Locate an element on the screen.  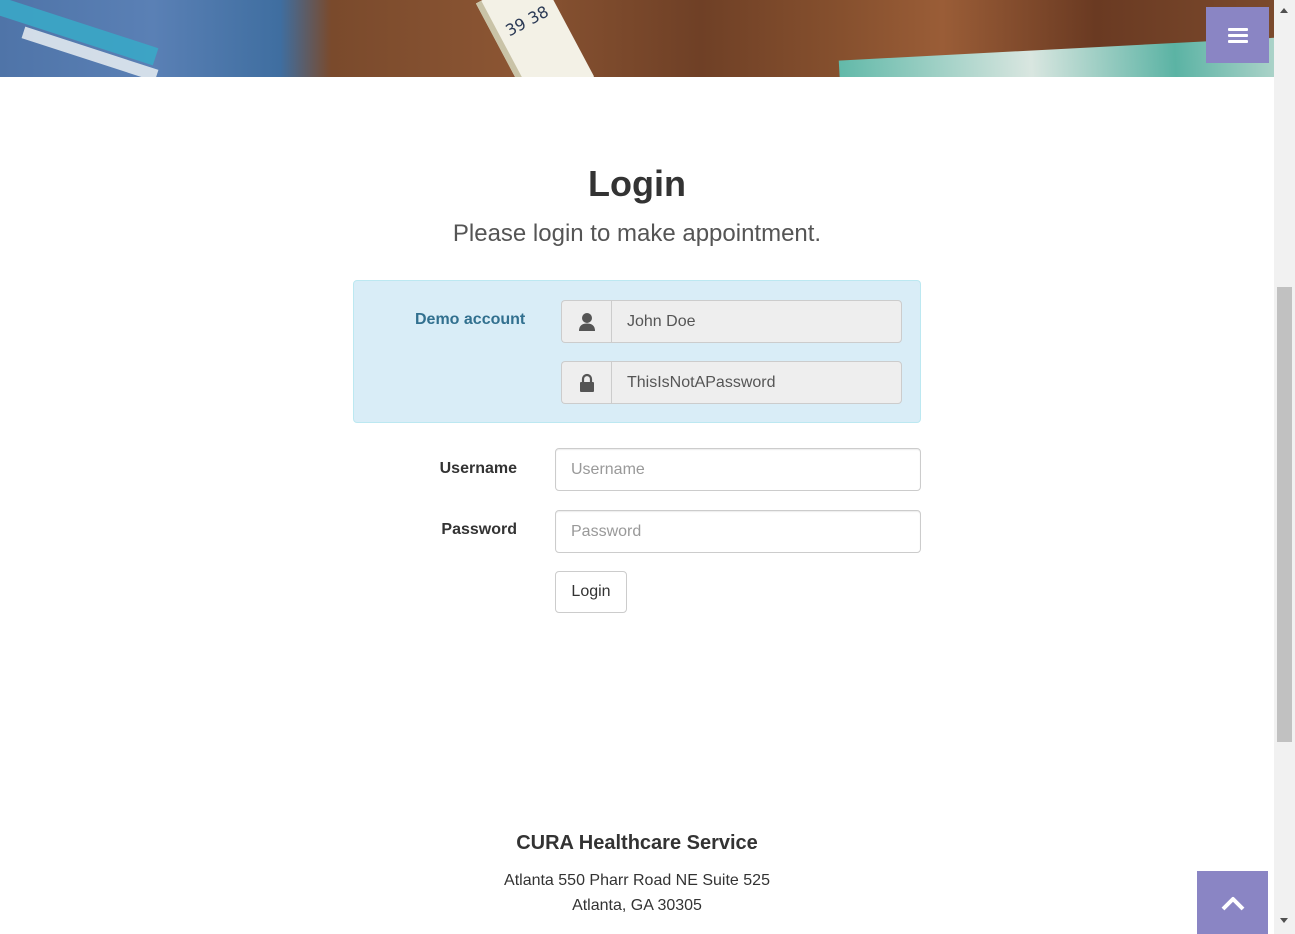
footer-title: CURA Healthcare Service is located at coordinates (637, 843).